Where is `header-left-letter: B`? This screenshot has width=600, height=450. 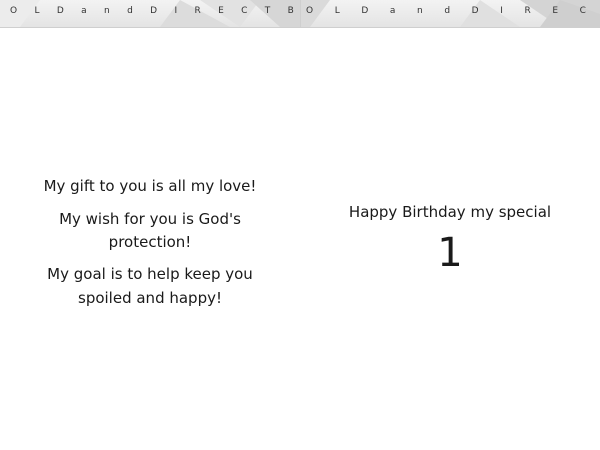 header-left-letter: B is located at coordinates (290, 11).